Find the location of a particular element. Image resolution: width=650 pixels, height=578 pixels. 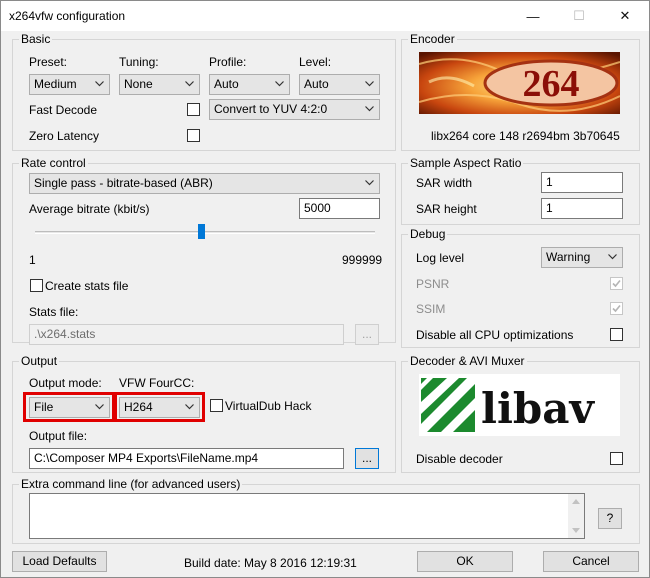

zero-latency-label: Zero Latency is located at coordinates (64, 136).